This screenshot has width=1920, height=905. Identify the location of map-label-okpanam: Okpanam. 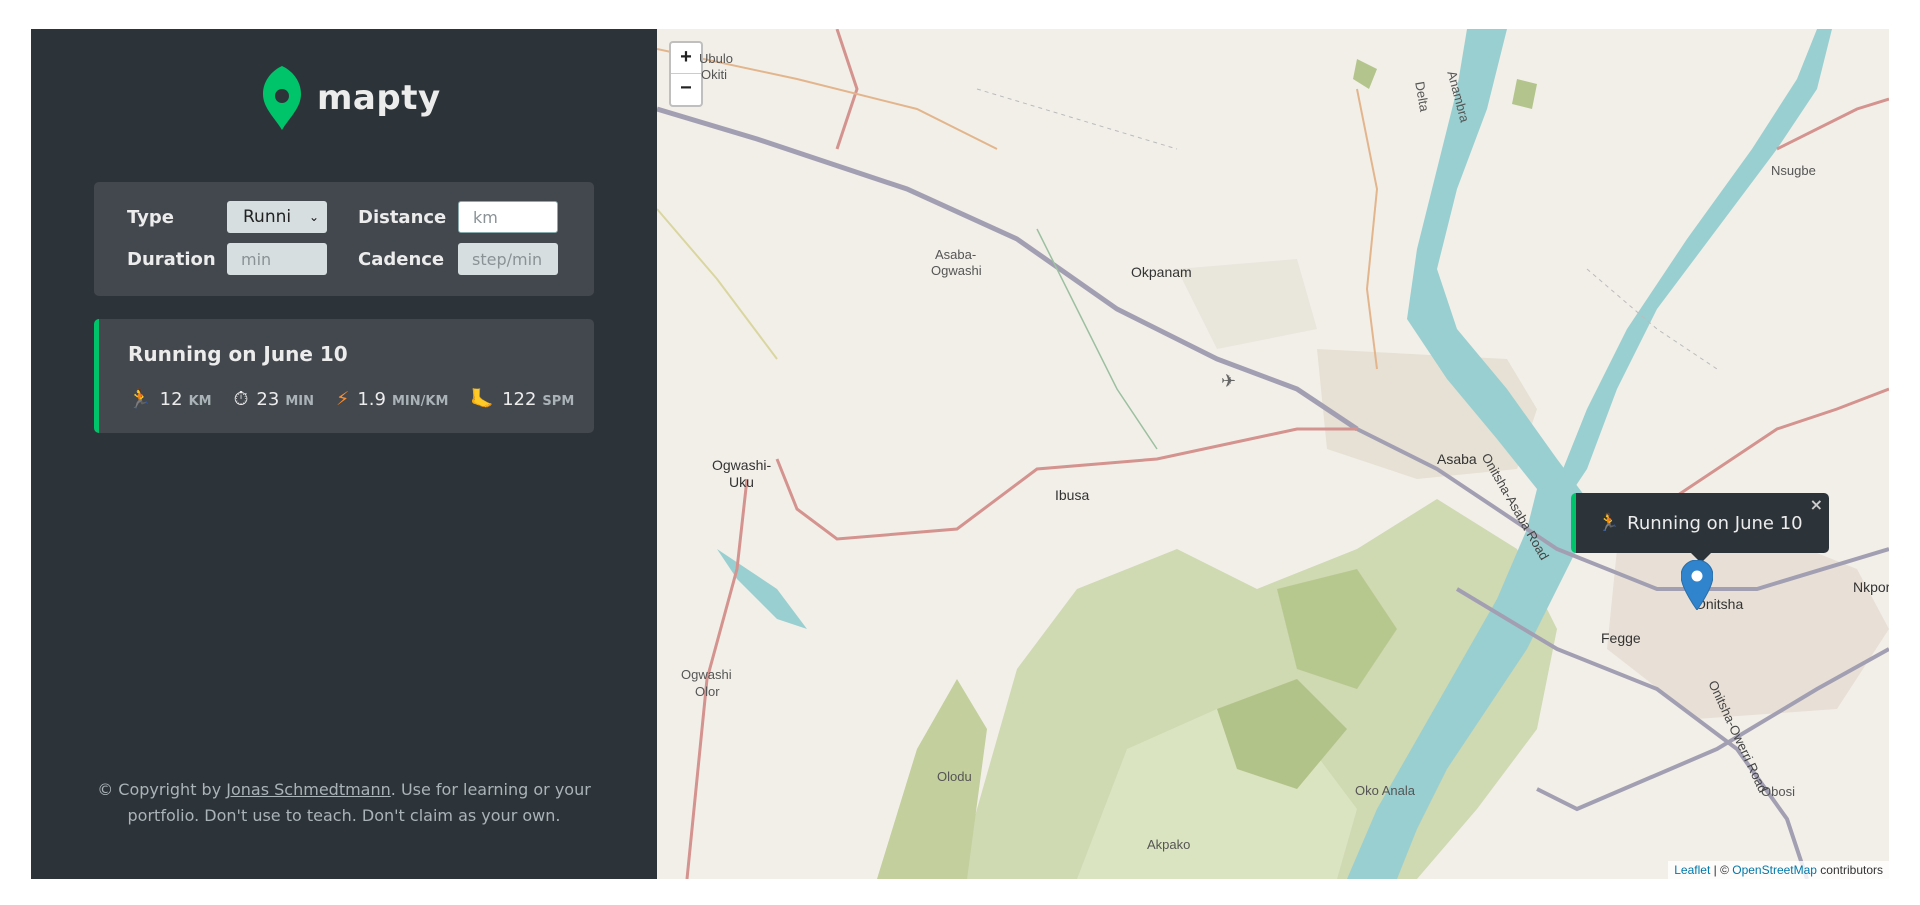
(1161, 272).